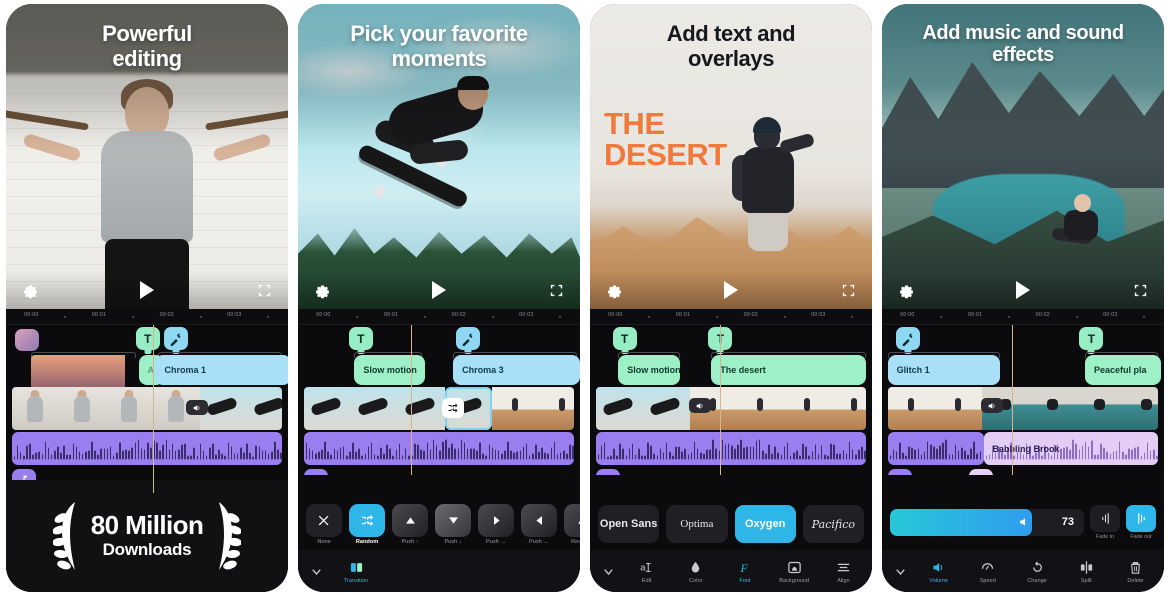 Image resolution: width=1170 pixels, height=595 pixels. I want to click on transition-option-push-right: Push →, so click(496, 524).